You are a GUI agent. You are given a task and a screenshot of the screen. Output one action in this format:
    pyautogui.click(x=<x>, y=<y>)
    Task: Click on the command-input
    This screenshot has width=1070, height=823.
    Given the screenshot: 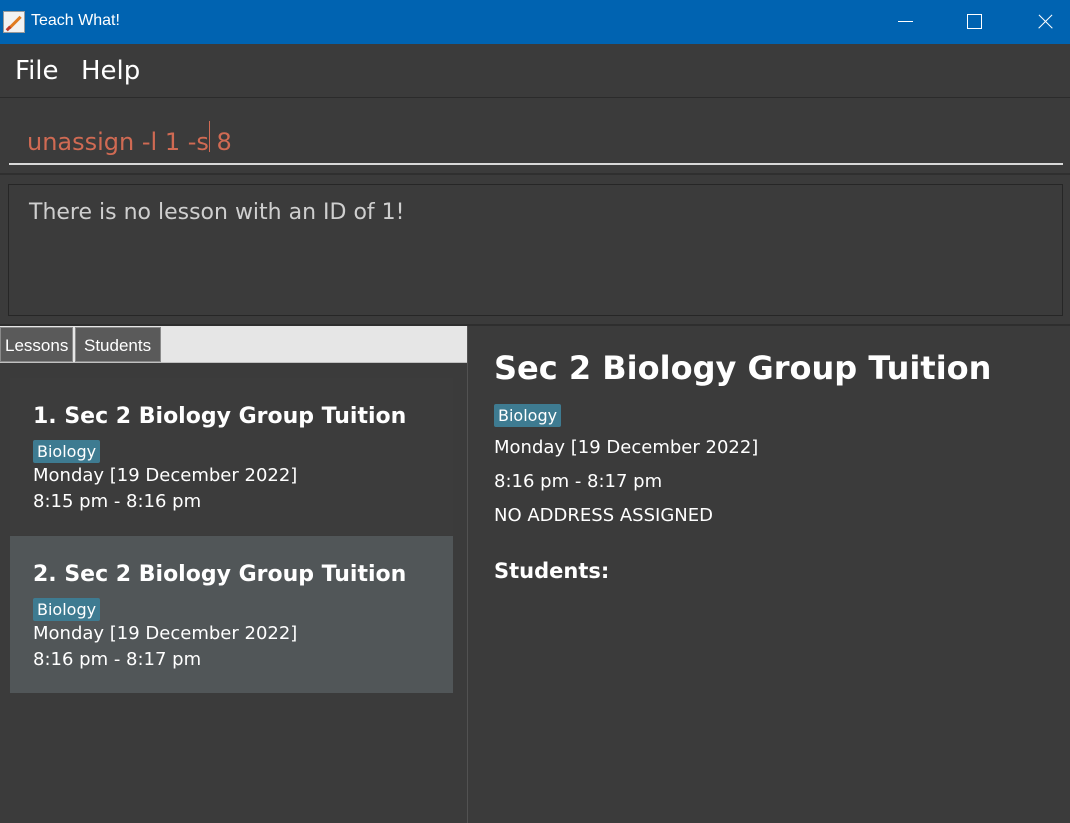 What is the action you would take?
    pyautogui.click(x=536, y=136)
    